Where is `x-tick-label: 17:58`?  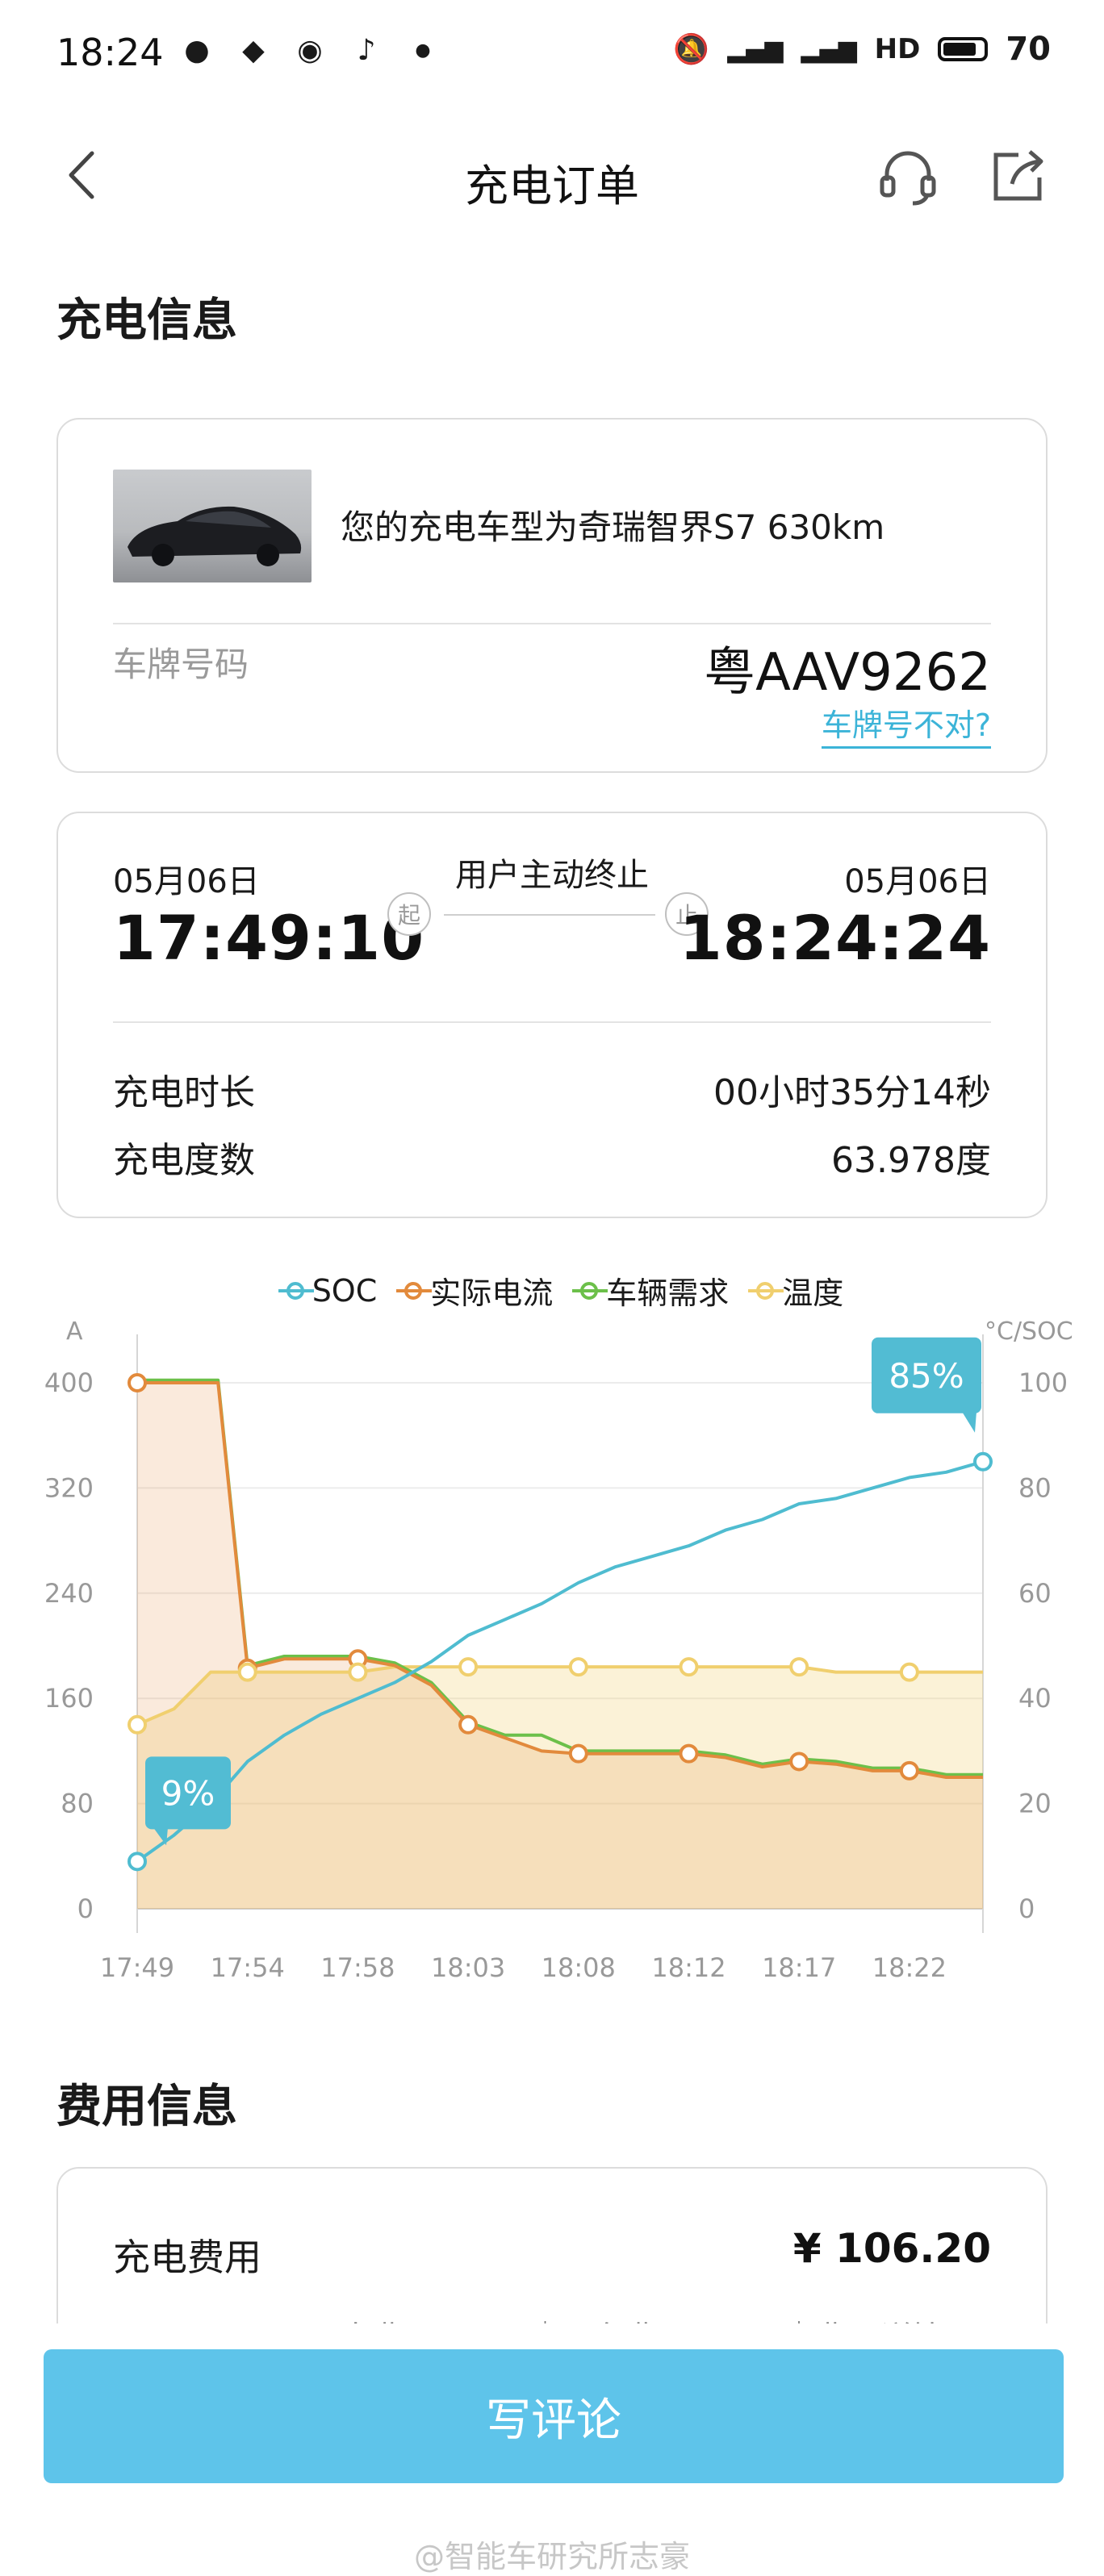 x-tick-label: 17:58 is located at coordinates (357, 1967).